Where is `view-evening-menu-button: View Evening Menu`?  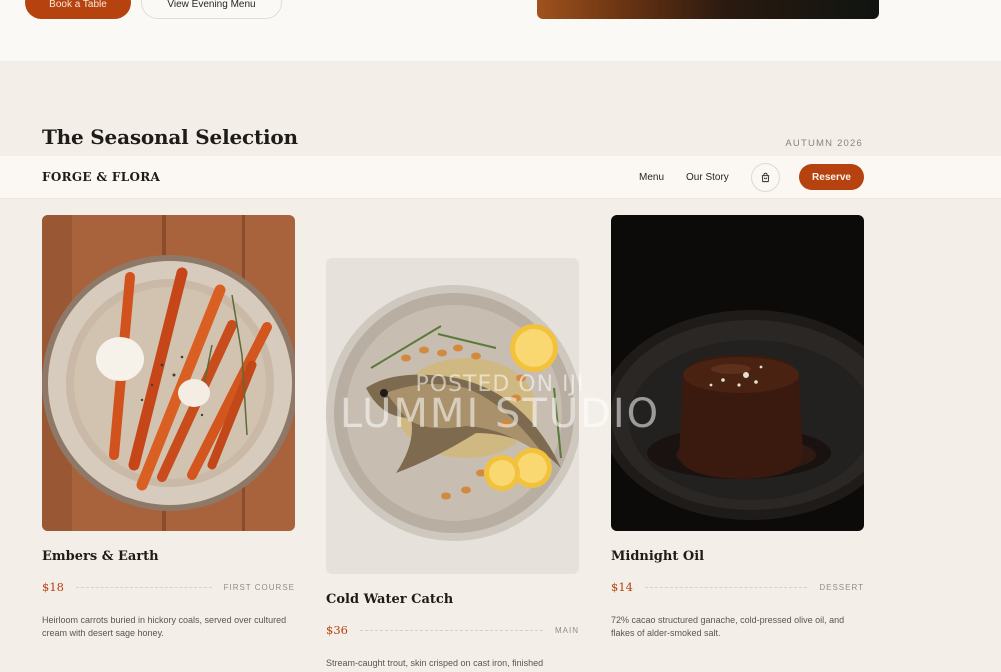
view-evening-menu-button: View Evening Menu is located at coordinates (211, 9).